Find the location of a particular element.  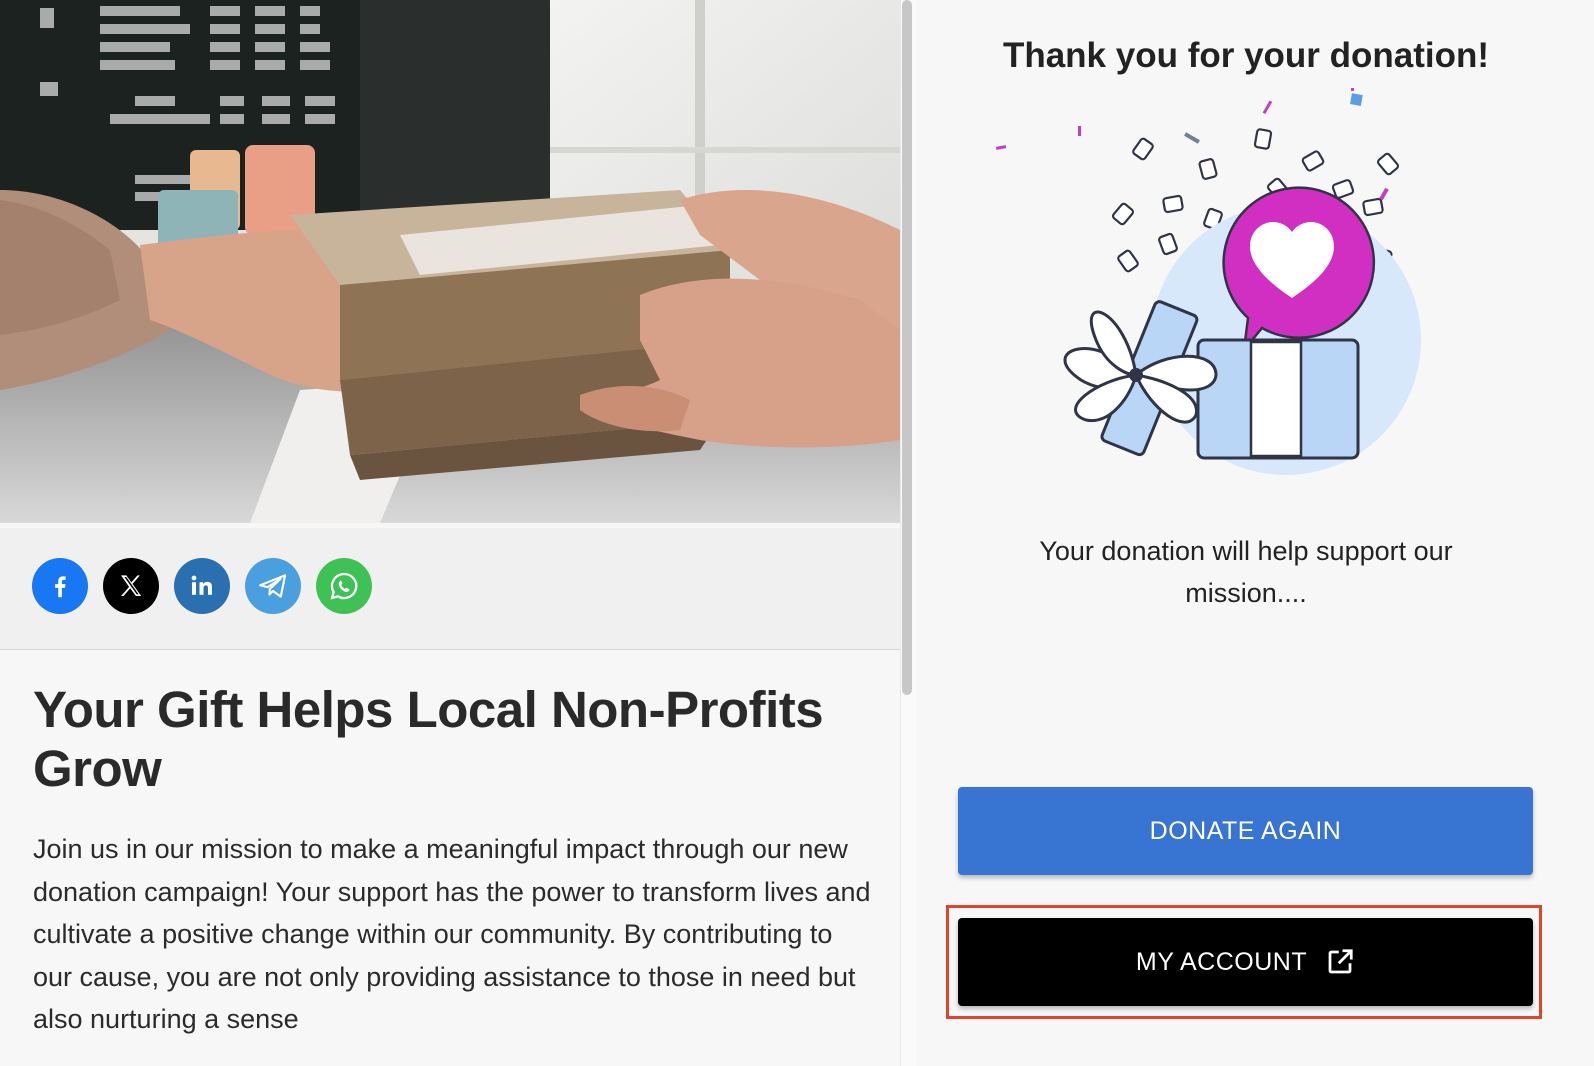

share-telegram-button is located at coordinates (273, 586).